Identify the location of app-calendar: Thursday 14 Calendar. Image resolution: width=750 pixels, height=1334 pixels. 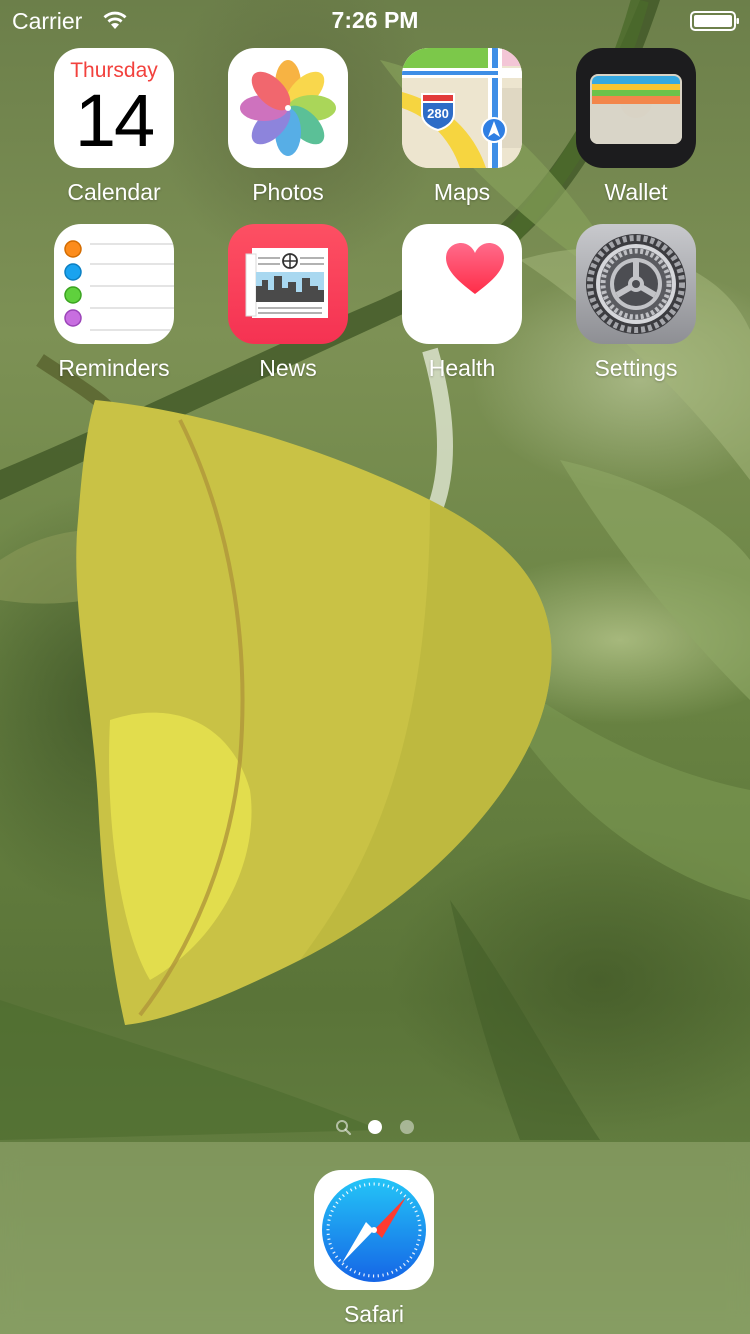
(114, 127).